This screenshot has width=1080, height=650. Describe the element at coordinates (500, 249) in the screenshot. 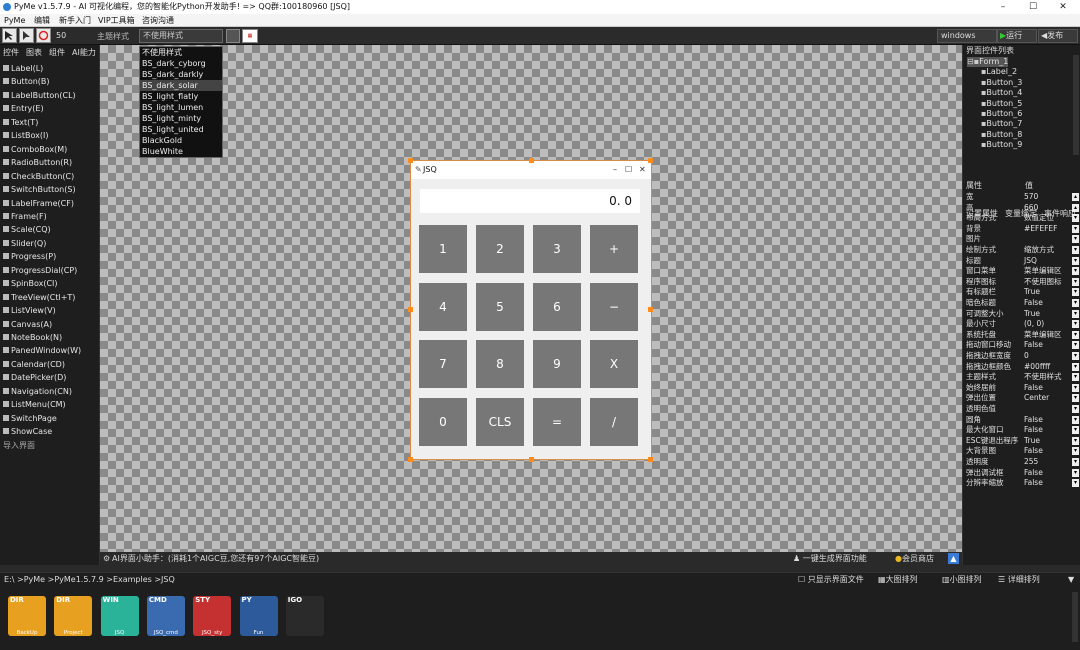

I see `calc-key: 2` at that location.